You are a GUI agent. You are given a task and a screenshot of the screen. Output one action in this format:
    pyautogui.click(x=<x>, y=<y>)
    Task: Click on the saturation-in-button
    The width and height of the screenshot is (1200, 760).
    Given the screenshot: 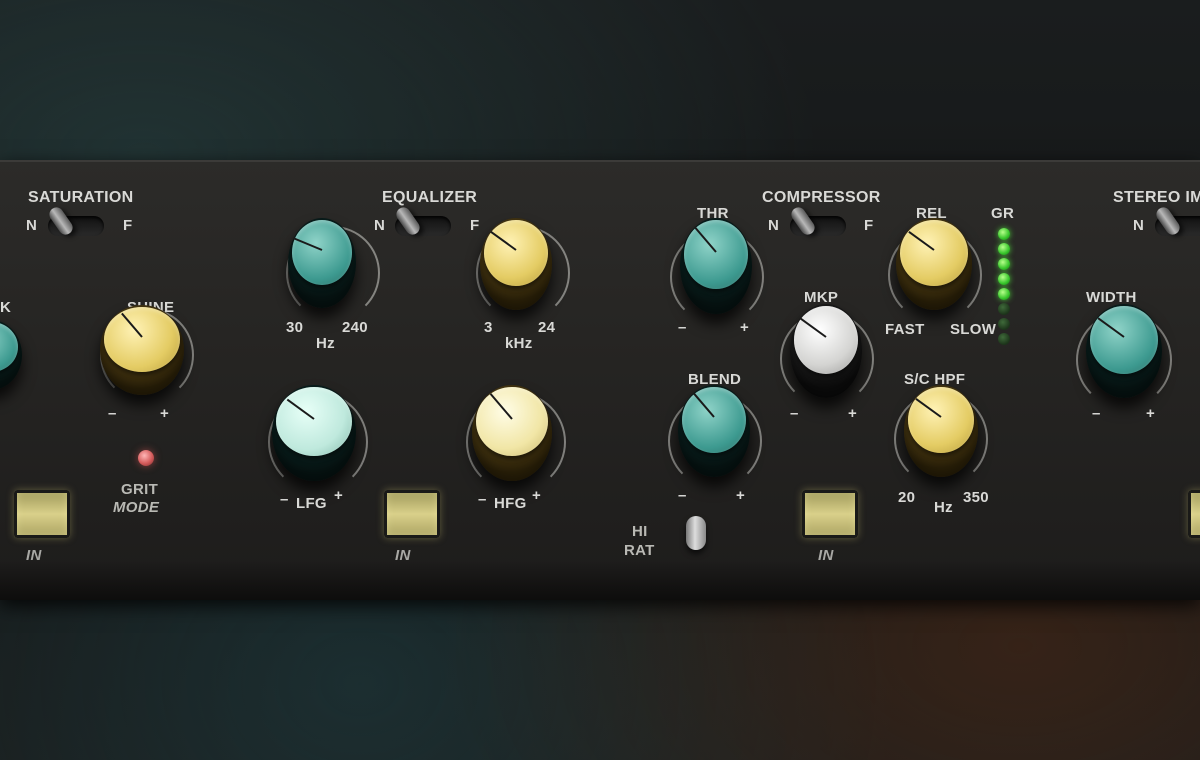 What is the action you would take?
    pyautogui.click(x=42, y=514)
    